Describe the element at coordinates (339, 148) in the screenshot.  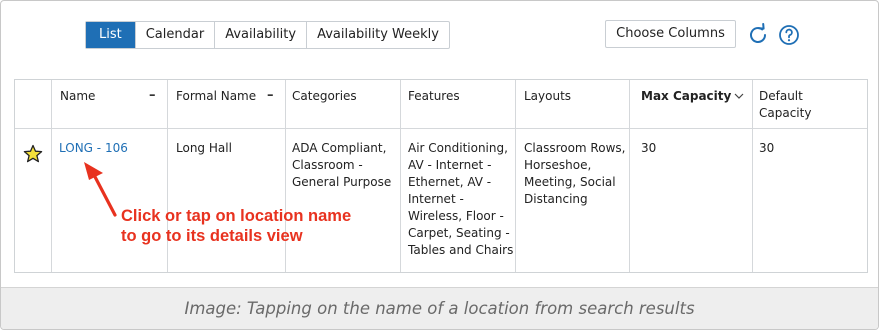
I see `cell-line: ADA Compliant,` at that location.